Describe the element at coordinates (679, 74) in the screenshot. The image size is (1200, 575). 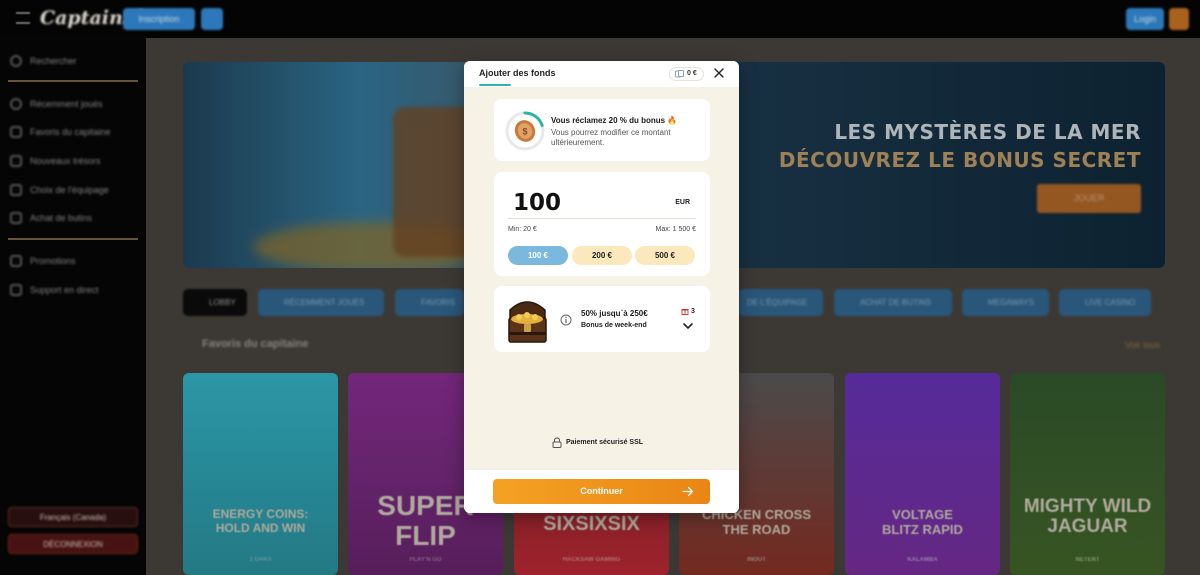
I see `coins-icon` at that location.